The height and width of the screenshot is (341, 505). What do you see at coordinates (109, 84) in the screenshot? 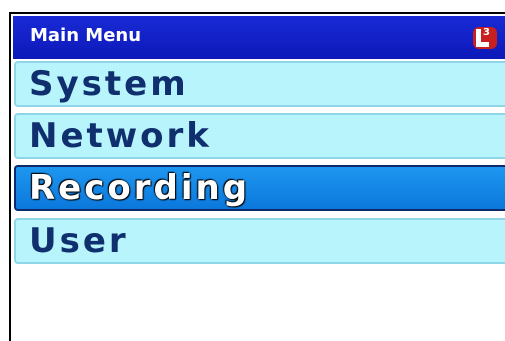
I see `menu-item-label: System` at bounding box center [109, 84].